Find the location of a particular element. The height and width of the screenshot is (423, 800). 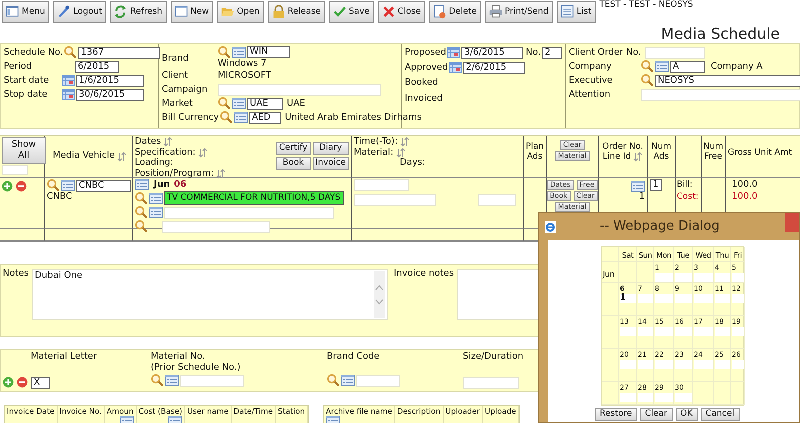

market-code-field: UAE is located at coordinates (265, 104).